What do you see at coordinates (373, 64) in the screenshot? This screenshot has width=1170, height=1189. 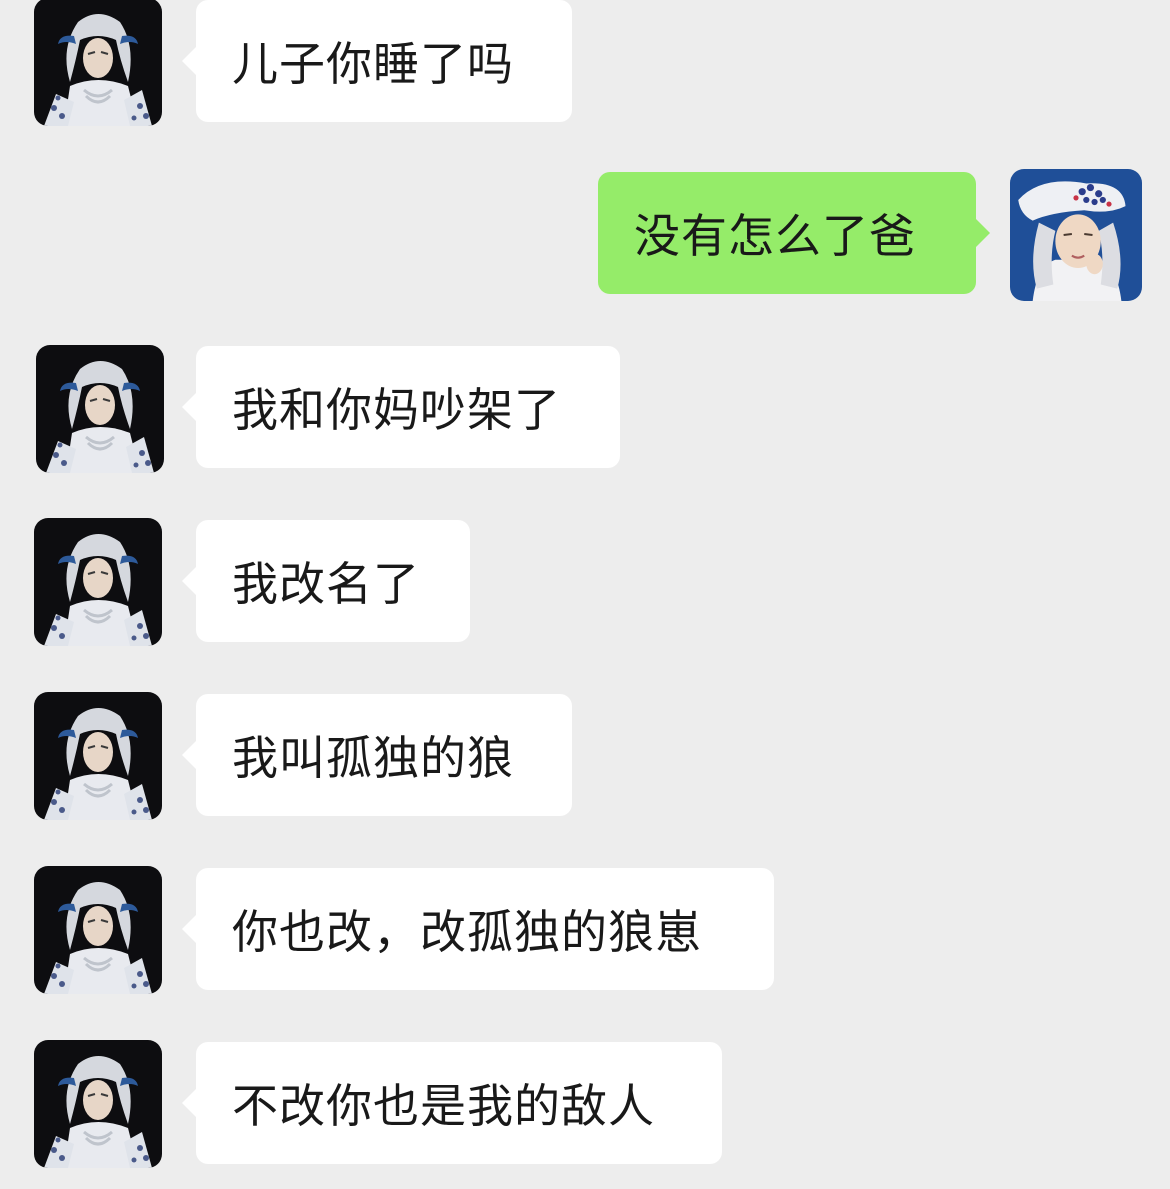 I see `message-text: 儿子你睡了吗` at bounding box center [373, 64].